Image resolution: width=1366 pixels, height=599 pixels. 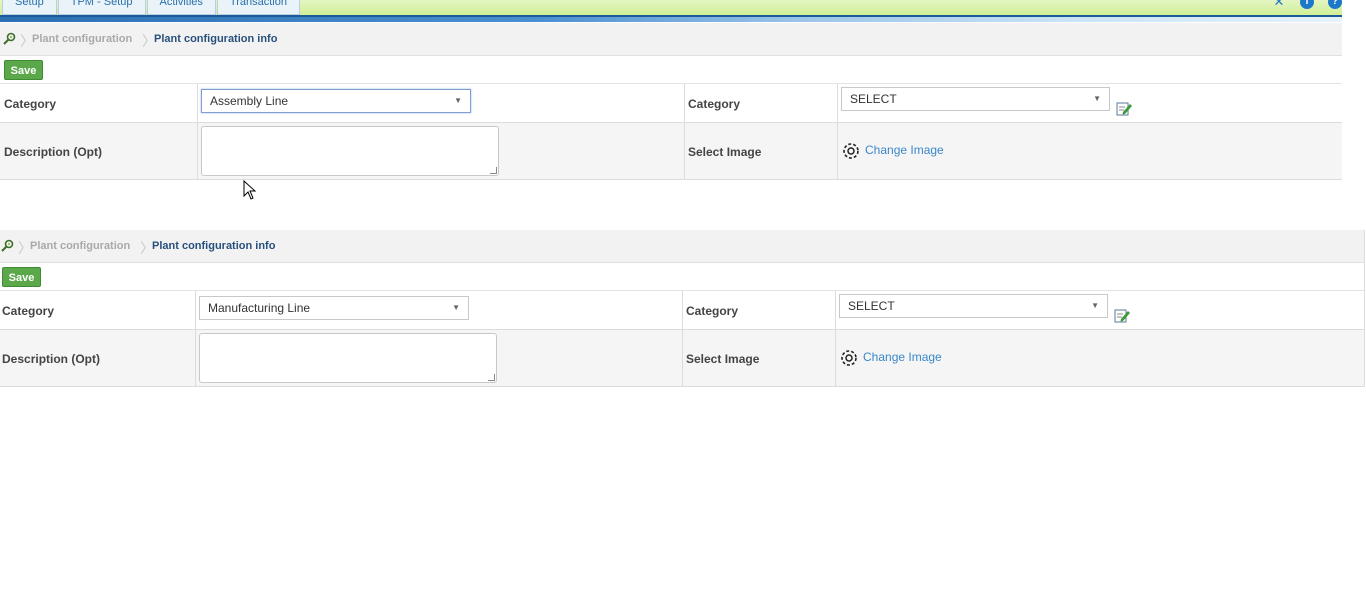 What do you see at coordinates (336, 101) in the screenshot?
I see `category-select: Assembly Line ▼` at bounding box center [336, 101].